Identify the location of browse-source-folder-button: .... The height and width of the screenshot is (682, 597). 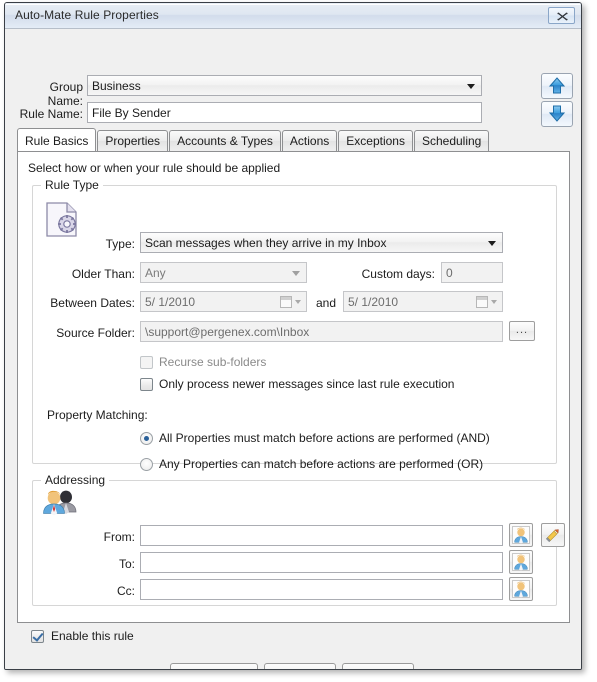
(522, 331).